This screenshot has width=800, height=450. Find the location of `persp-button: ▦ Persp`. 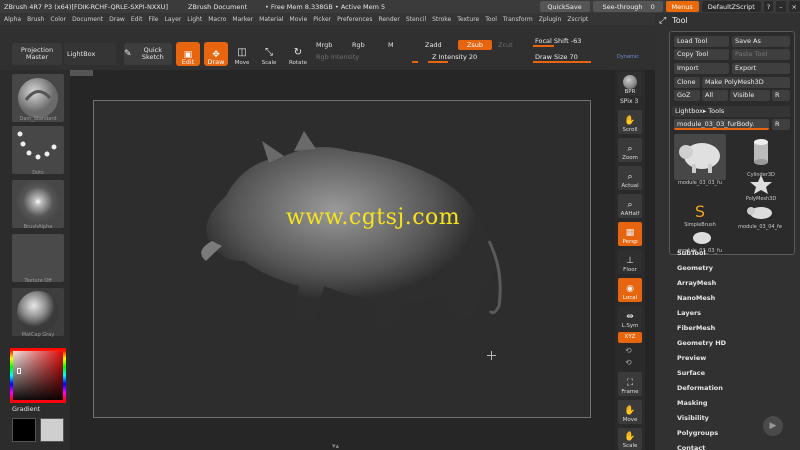

persp-button: ▦ Persp is located at coordinates (630, 234).